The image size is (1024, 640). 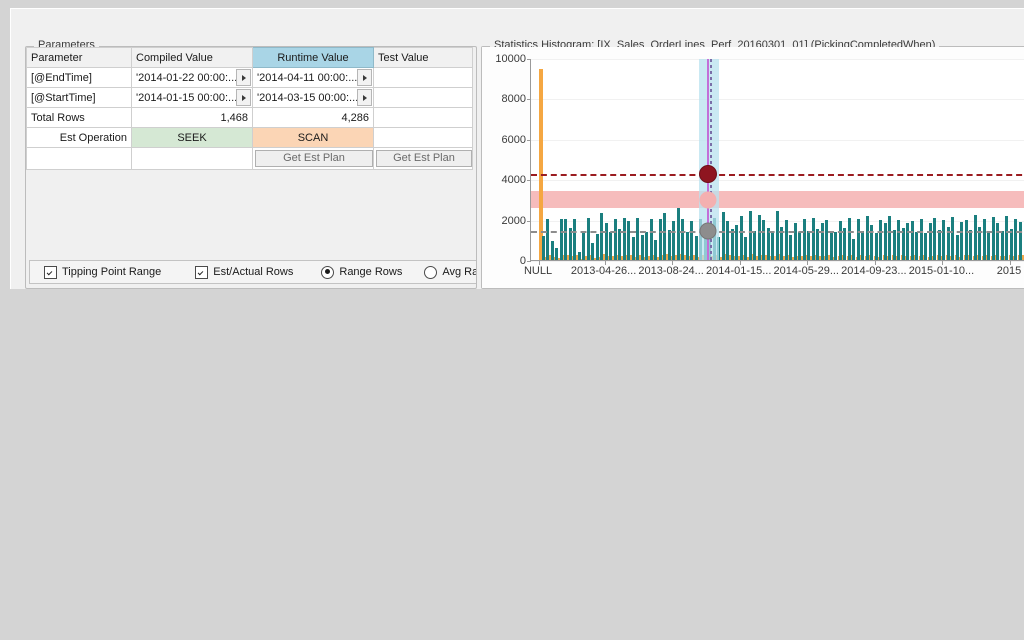 I want to click on total-rows-row: Total Rows 1,468 4,286, so click(x=249, y=117).